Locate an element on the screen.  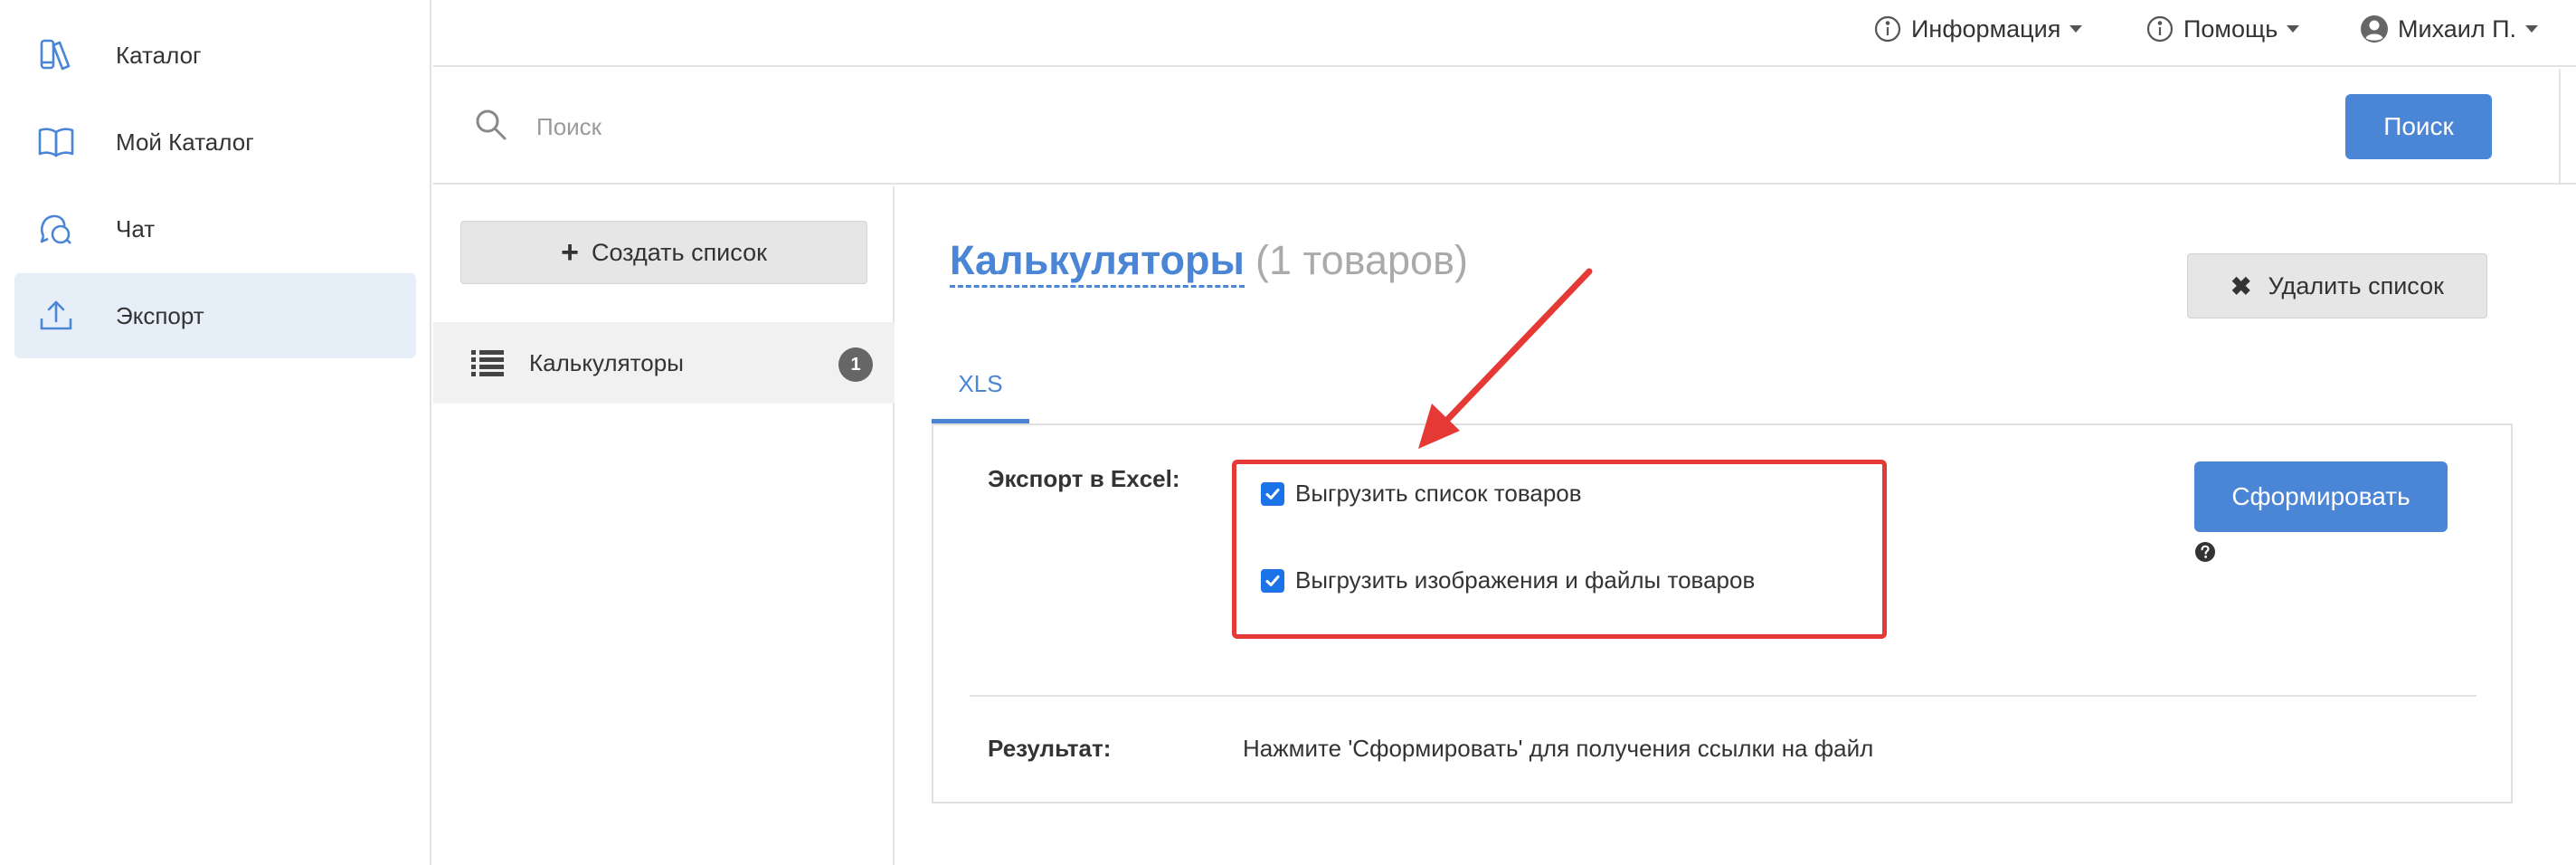
result-label: Результат: is located at coordinates (1050, 748).